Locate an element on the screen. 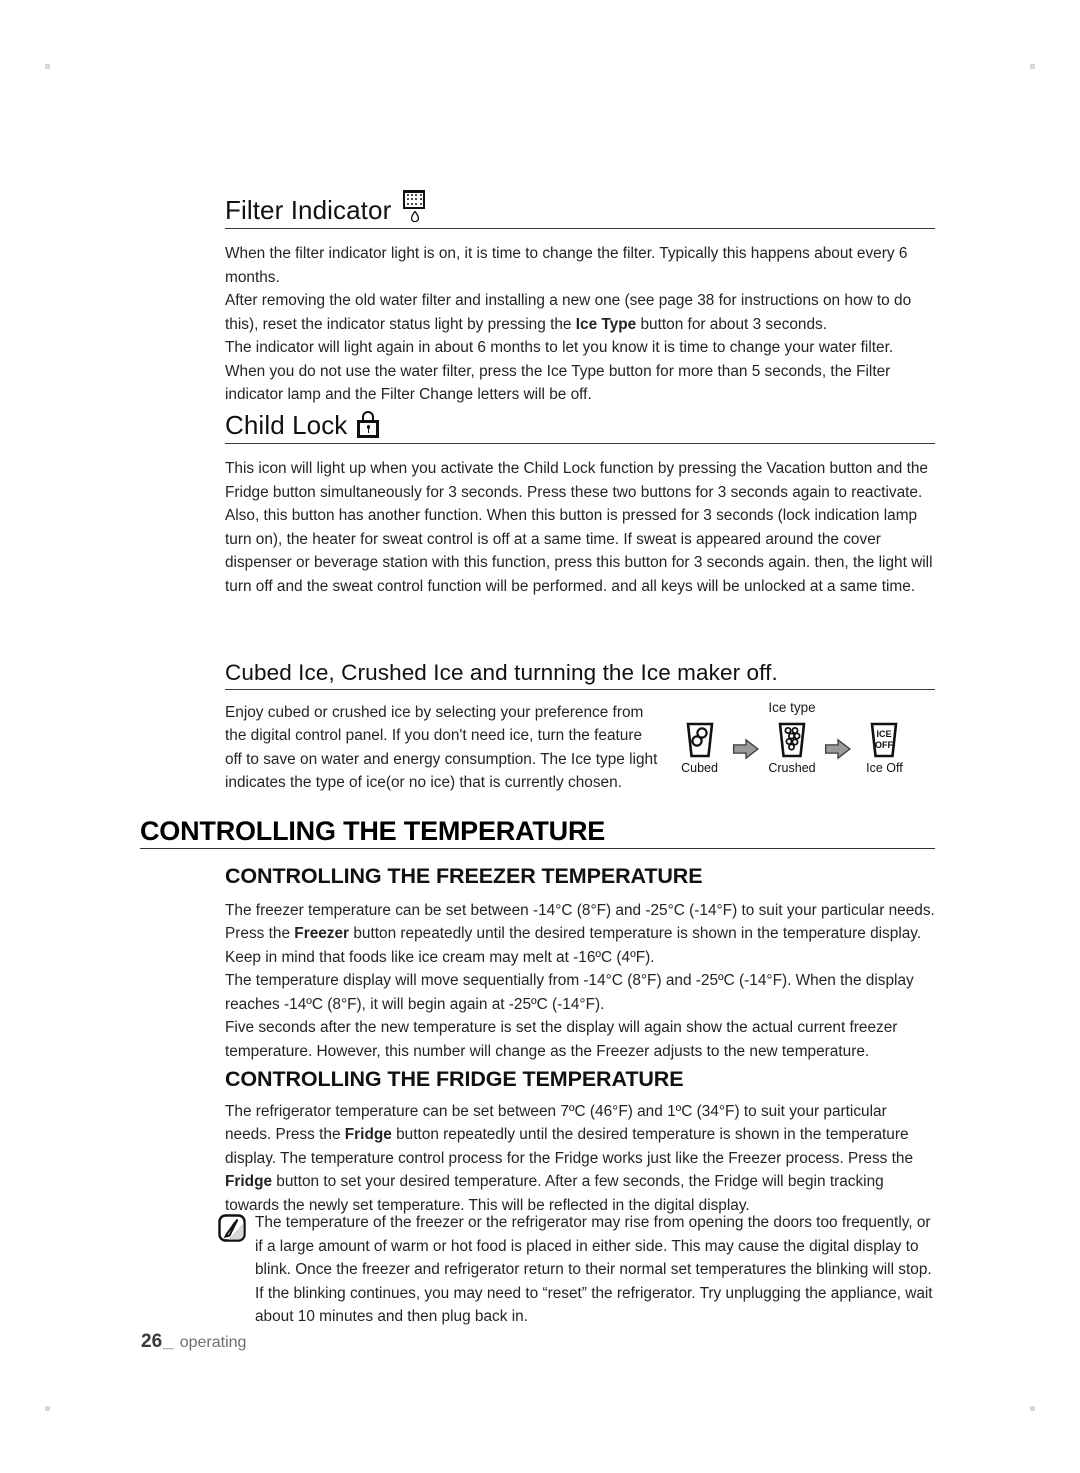 This screenshot has height=1473, width=1080. controlling-temperature-heading-row: CONTROLLING THE TEMPERATURE is located at coordinates (537, 833).